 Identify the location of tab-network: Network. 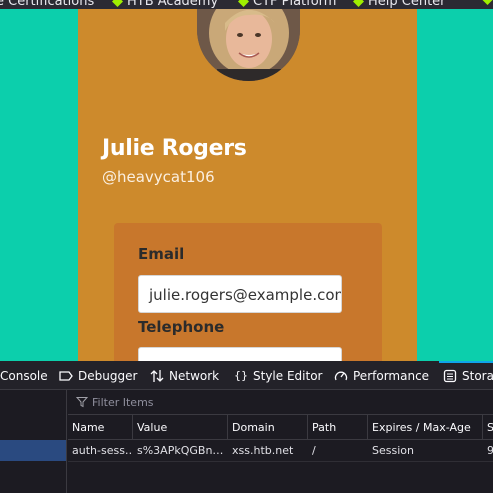
(184, 375).